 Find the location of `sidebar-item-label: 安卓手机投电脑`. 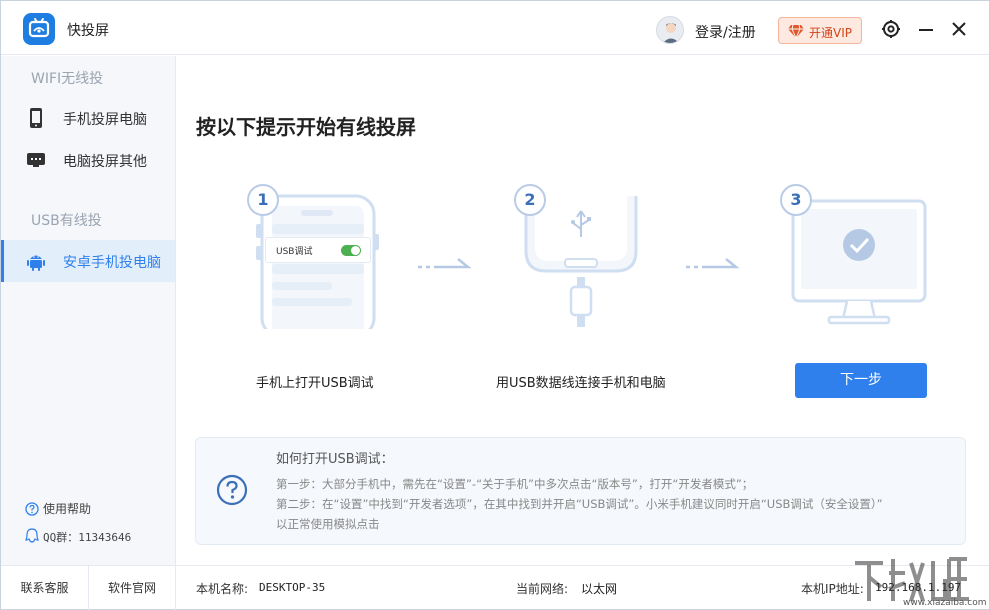

sidebar-item-label: 安卓手机投电脑 is located at coordinates (112, 263).